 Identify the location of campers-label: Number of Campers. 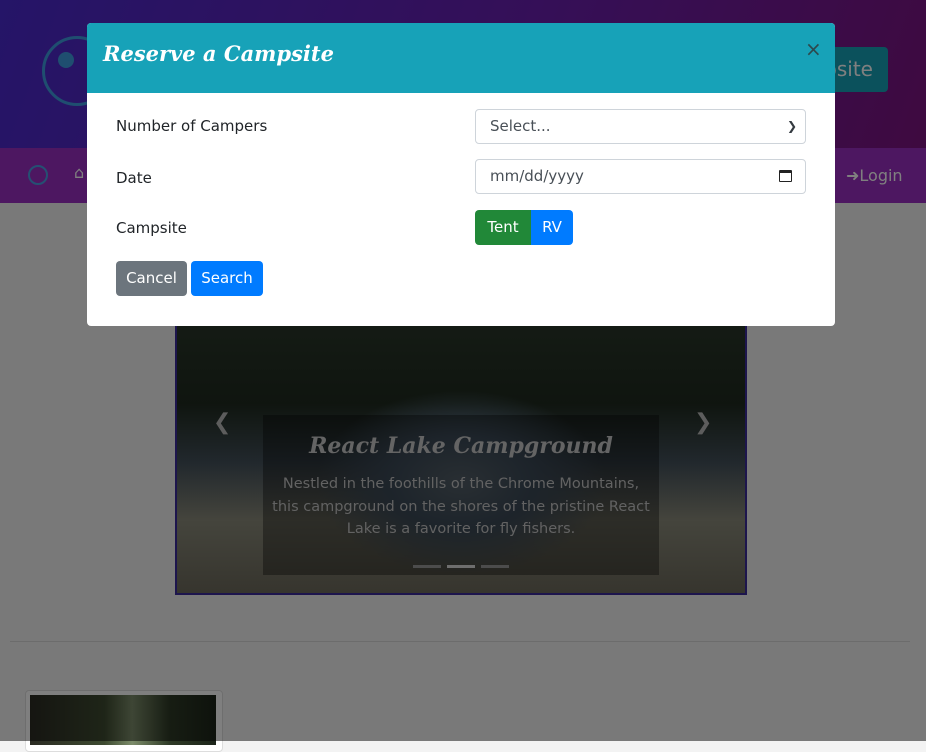
(192, 126).